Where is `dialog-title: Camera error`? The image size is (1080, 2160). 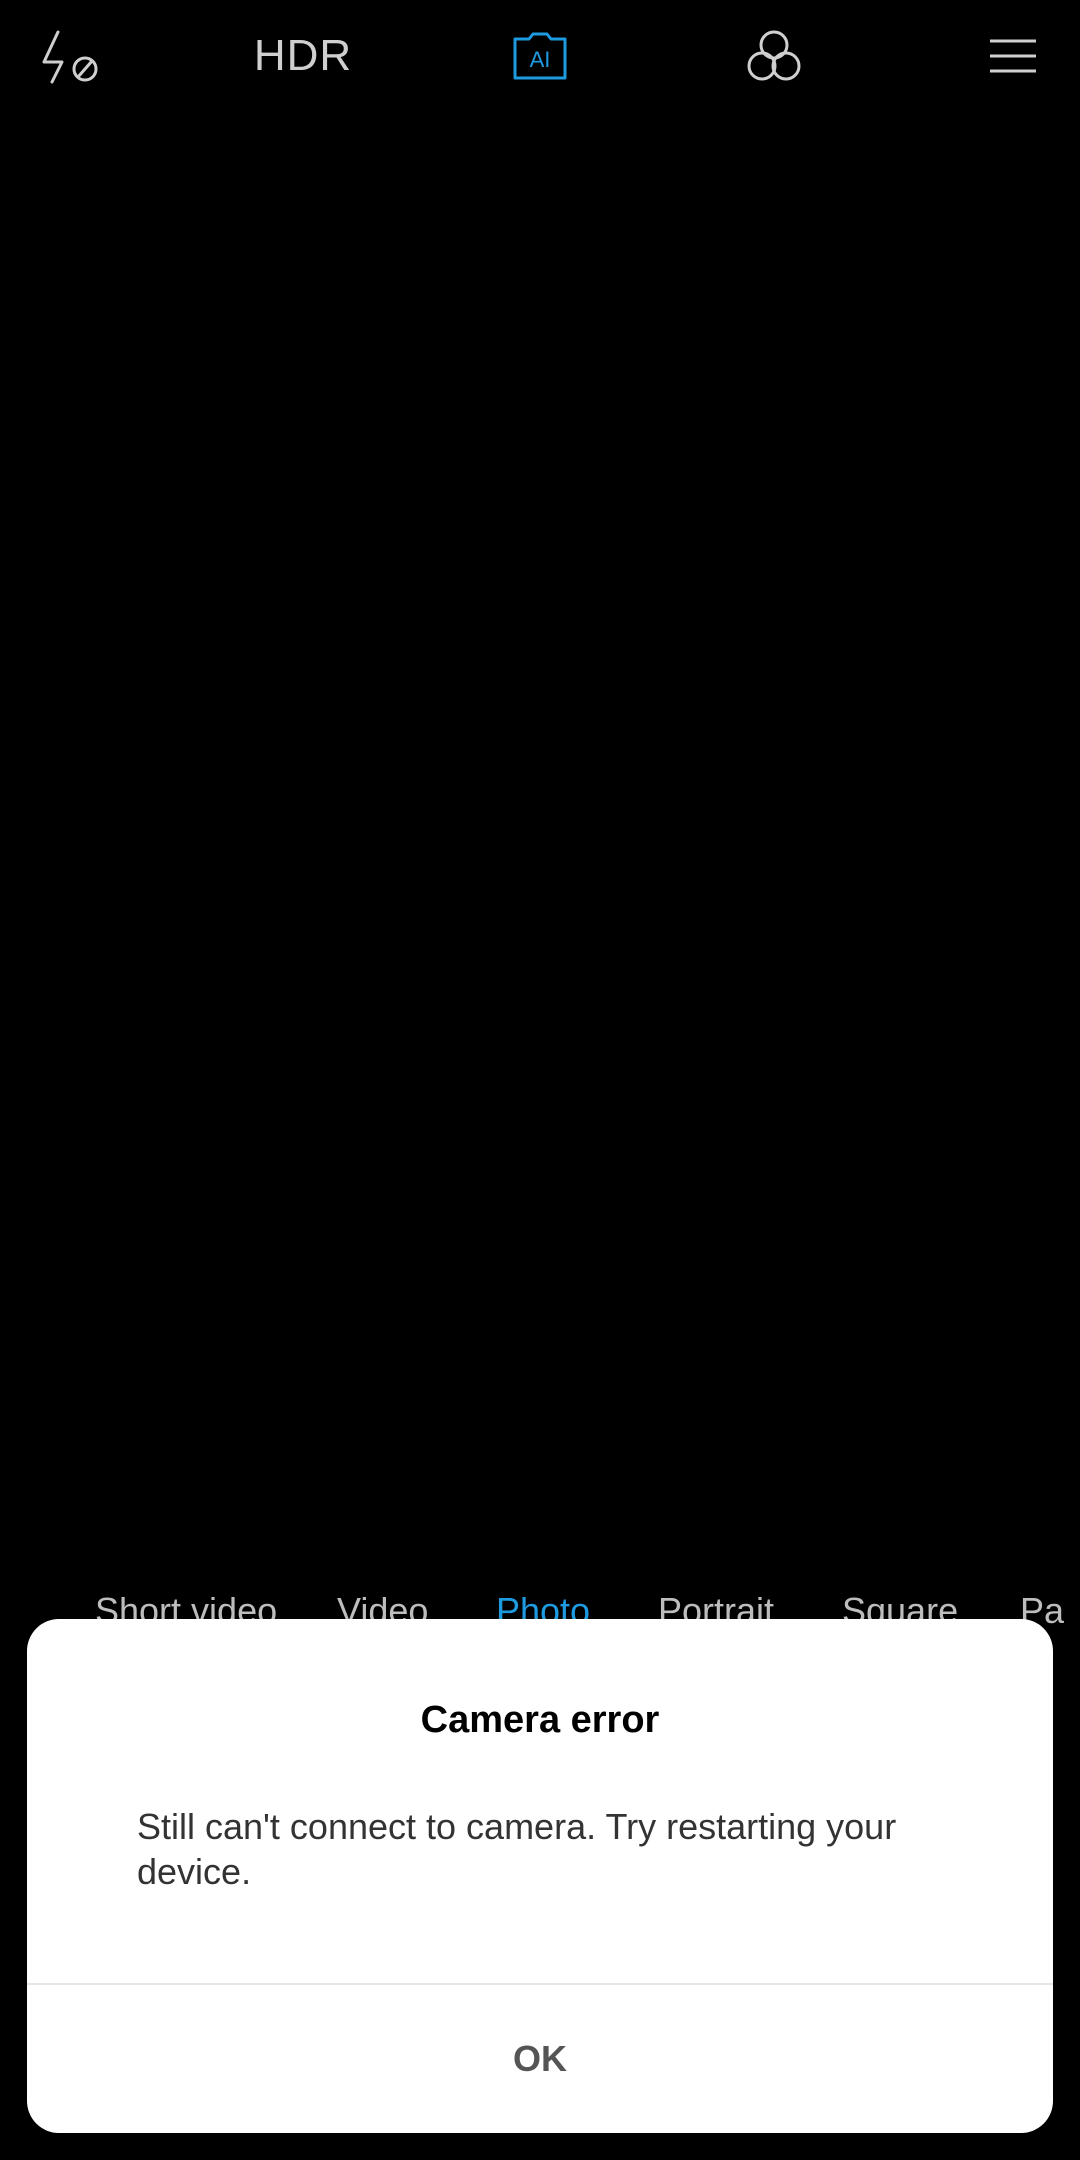
dialog-title: Camera error is located at coordinates (540, 1720).